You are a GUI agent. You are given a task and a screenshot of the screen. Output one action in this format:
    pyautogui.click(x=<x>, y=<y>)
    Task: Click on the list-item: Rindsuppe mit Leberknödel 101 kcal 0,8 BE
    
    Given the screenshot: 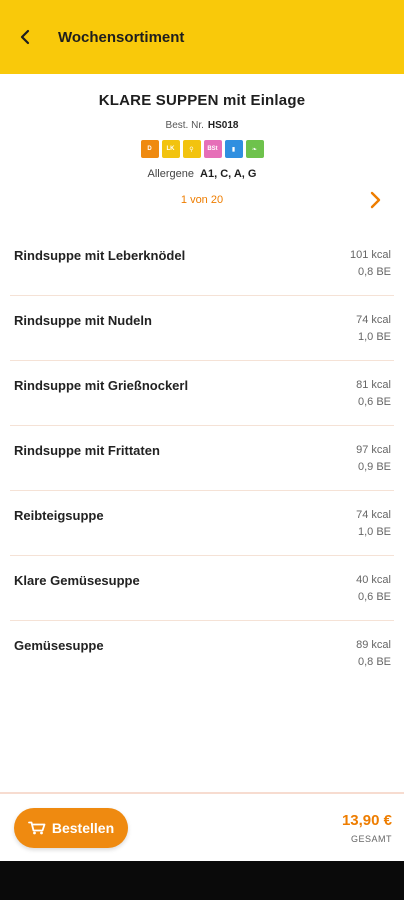 What is the action you would take?
    pyautogui.click(x=202, y=263)
    